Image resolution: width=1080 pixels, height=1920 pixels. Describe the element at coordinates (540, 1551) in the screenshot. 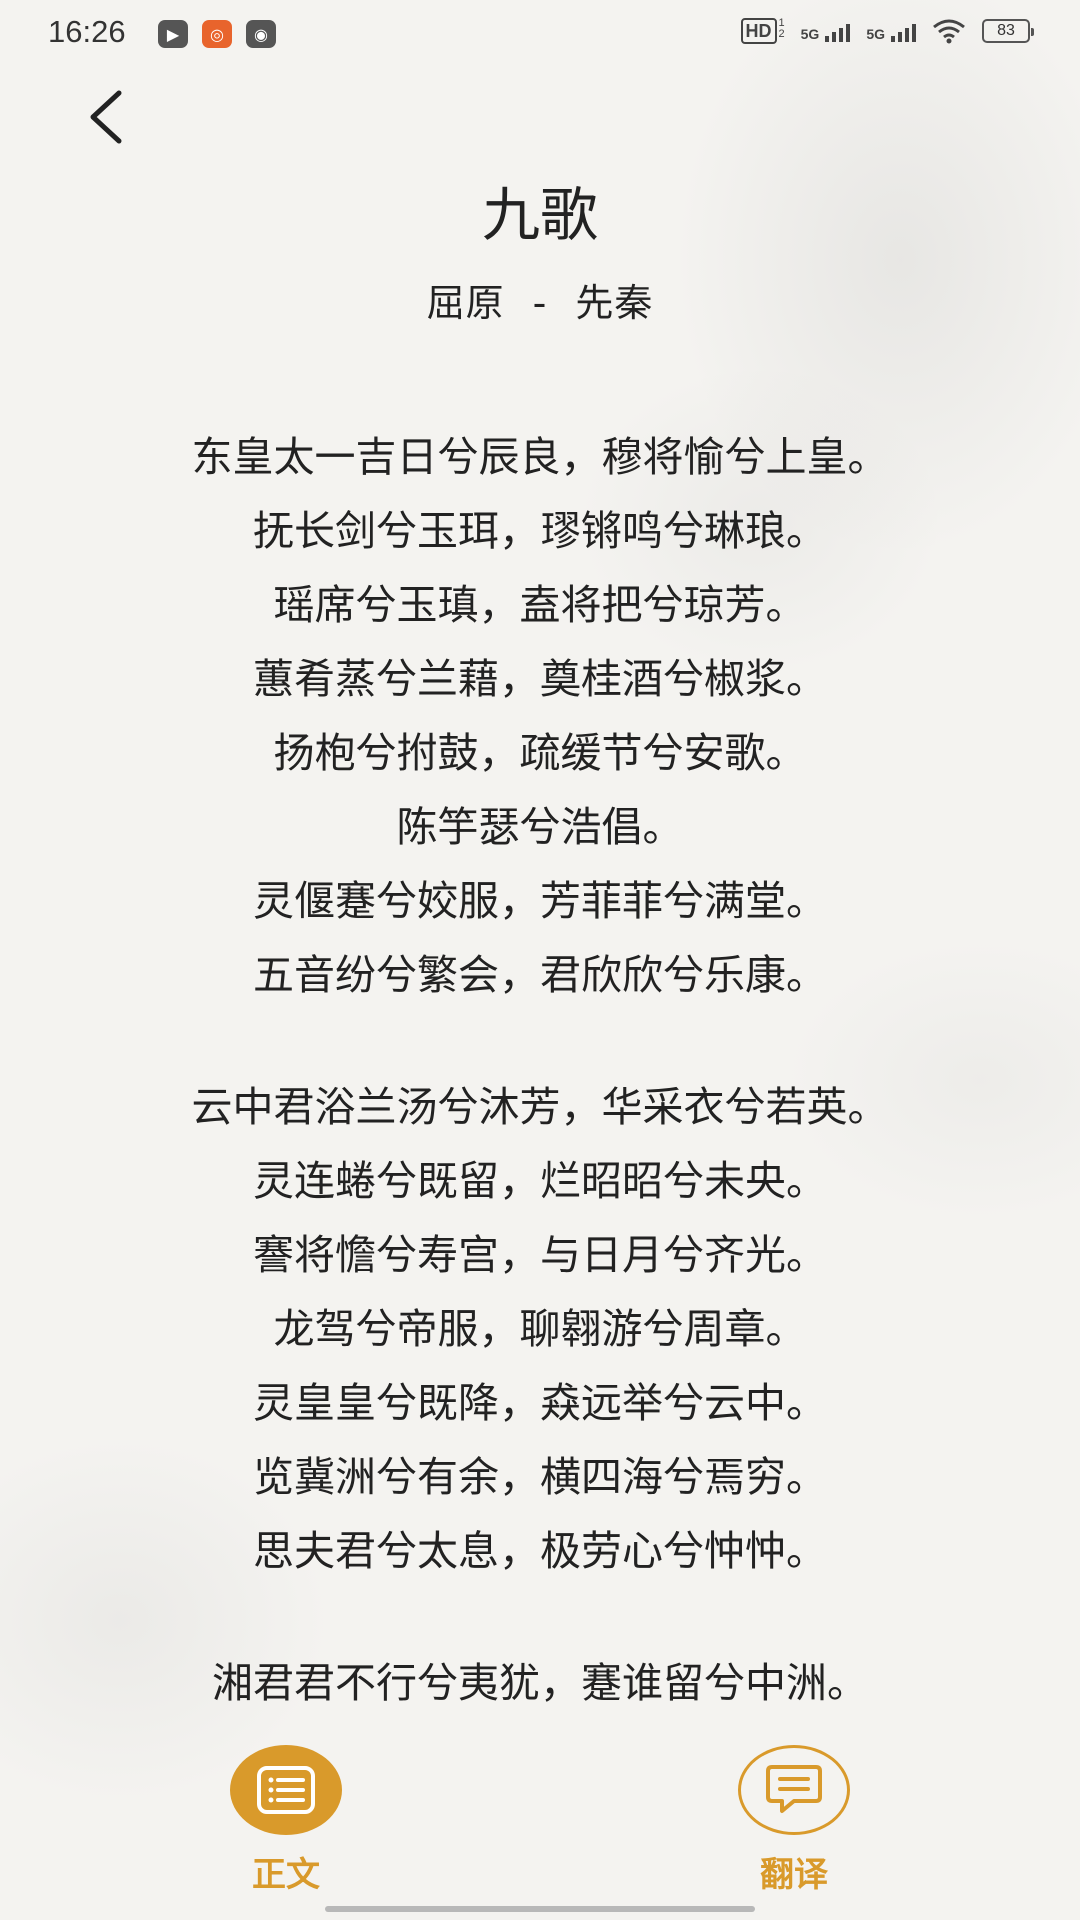

I see `poem-line: 思夫君兮太息，极劳心兮忡忡。` at that location.